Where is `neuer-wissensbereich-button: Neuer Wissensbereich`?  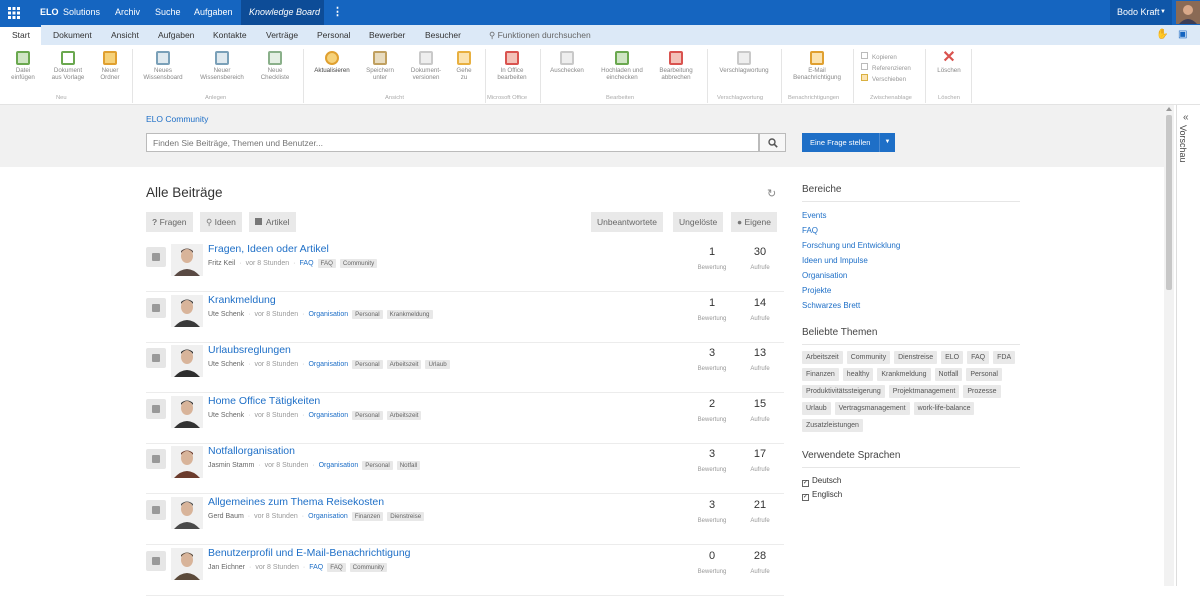 neuer-wissensbereich-button: Neuer Wissensbereich is located at coordinates (222, 66).